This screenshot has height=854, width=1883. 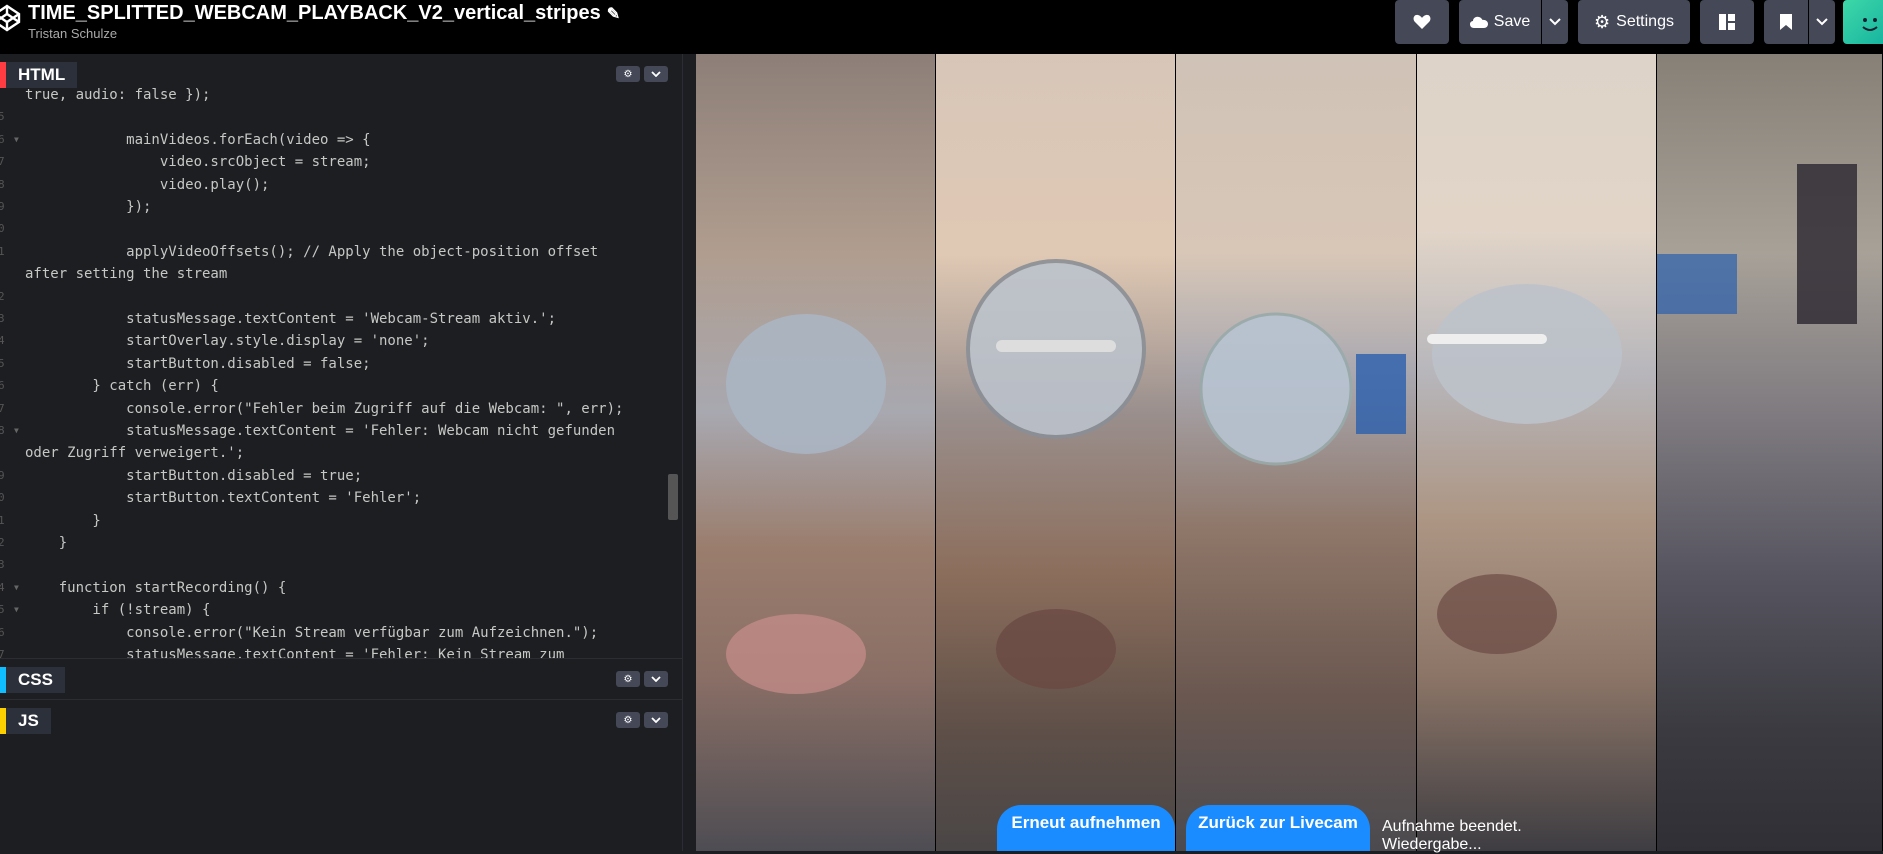 I want to click on code-line: 7 video.srcObject = stream;, so click(x=334, y=162).